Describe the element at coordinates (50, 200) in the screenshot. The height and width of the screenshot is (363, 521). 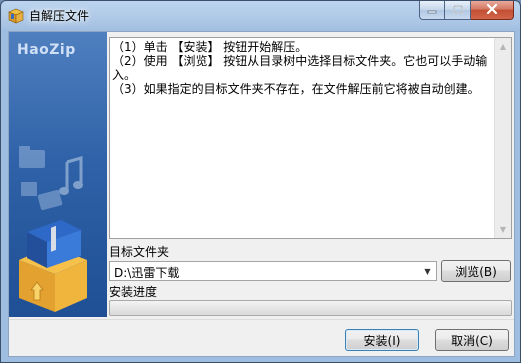
I see `video-icon` at that location.